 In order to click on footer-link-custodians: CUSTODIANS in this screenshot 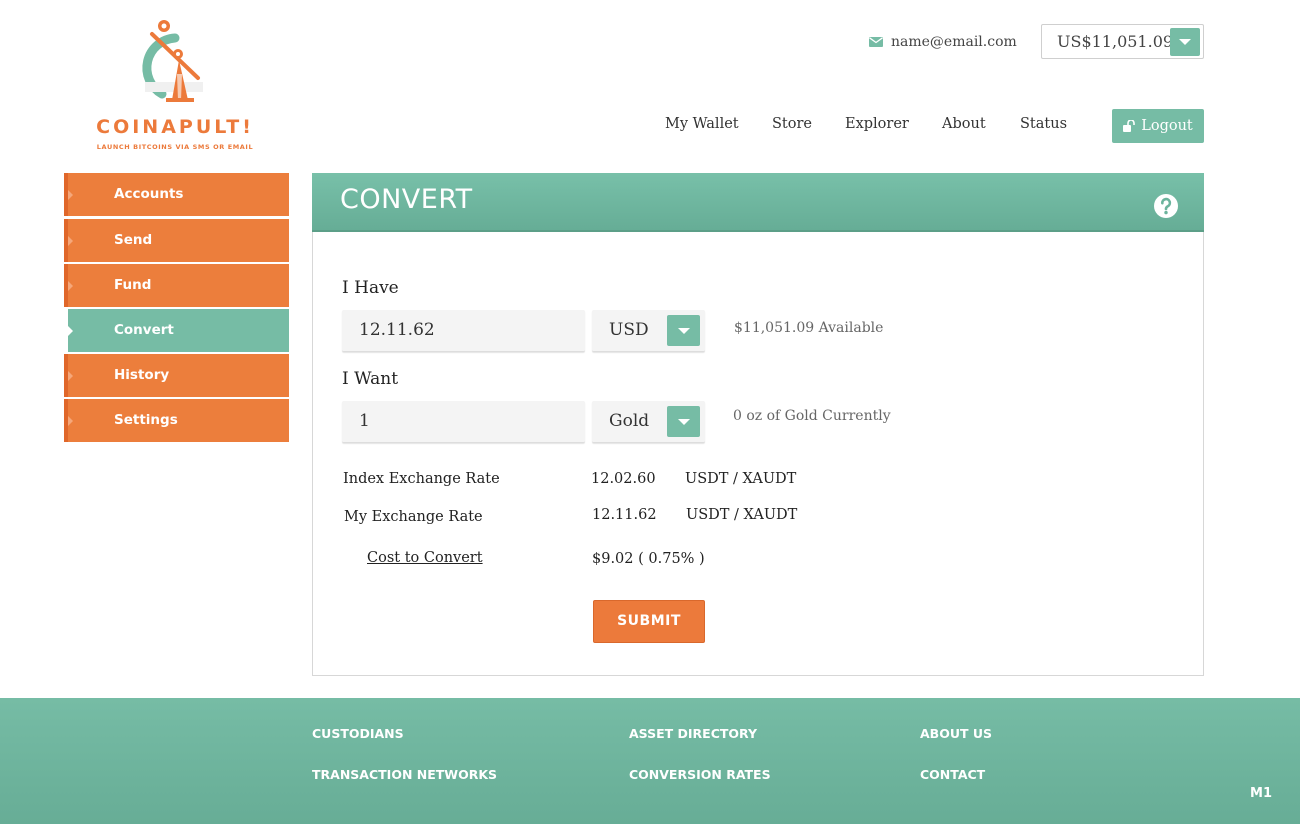, I will do `click(358, 733)`.